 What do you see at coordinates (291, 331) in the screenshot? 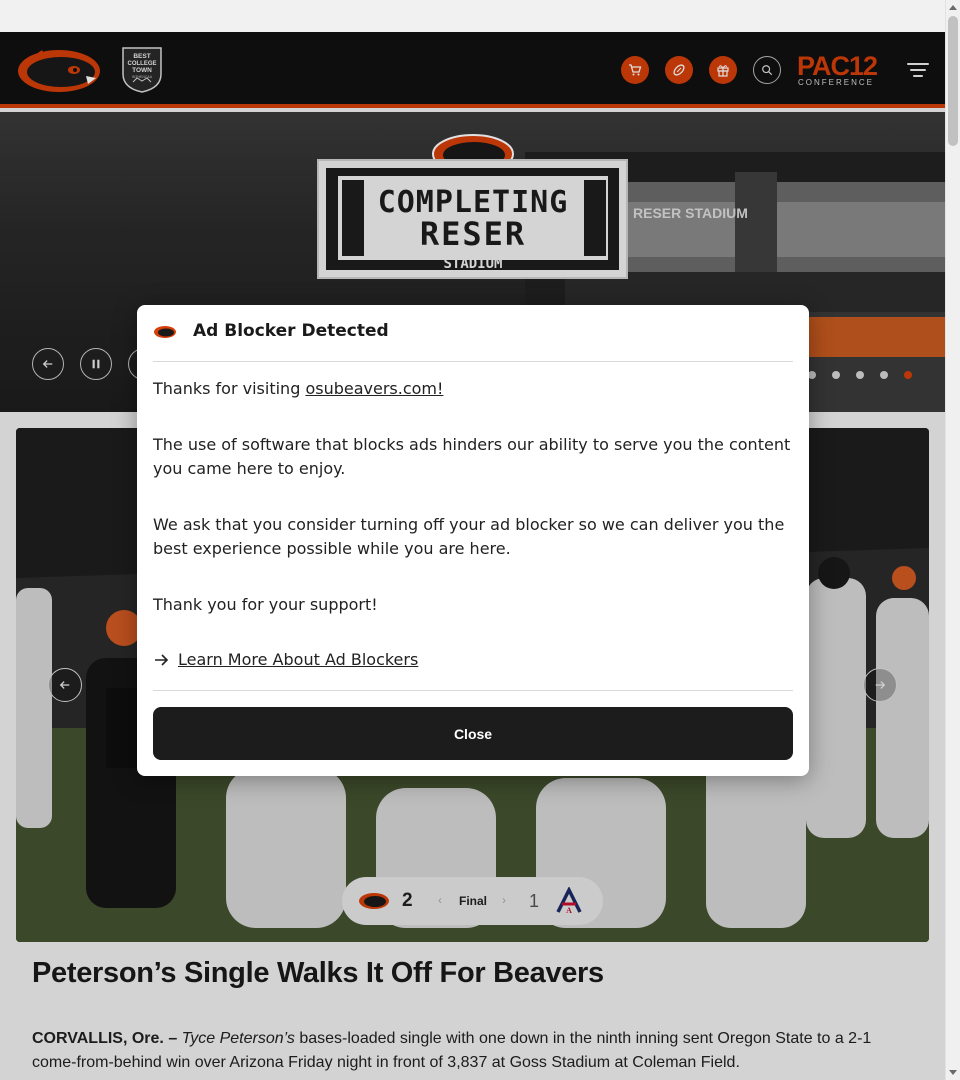
I see `modal-title: Ad Blocker Detected` at bounding box center [291, 331].